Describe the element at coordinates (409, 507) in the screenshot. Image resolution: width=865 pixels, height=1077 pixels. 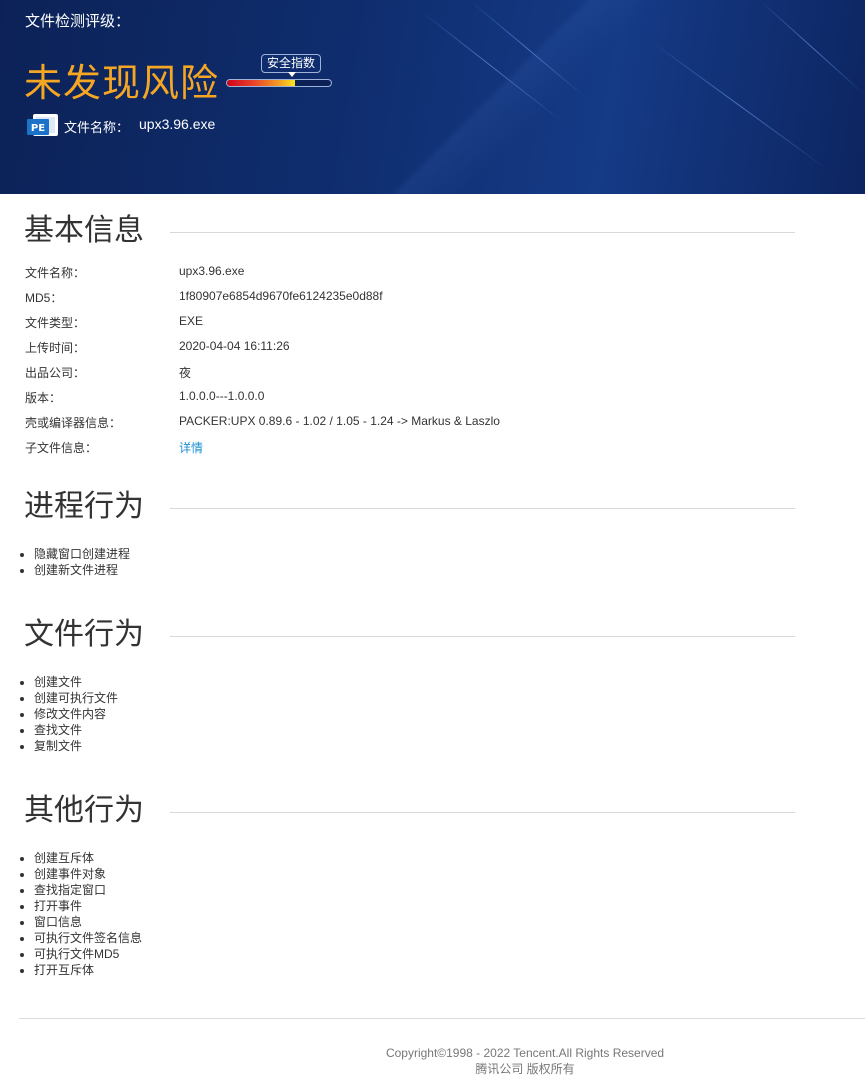
I see `process-behavior-header: 进程行为` at that location.